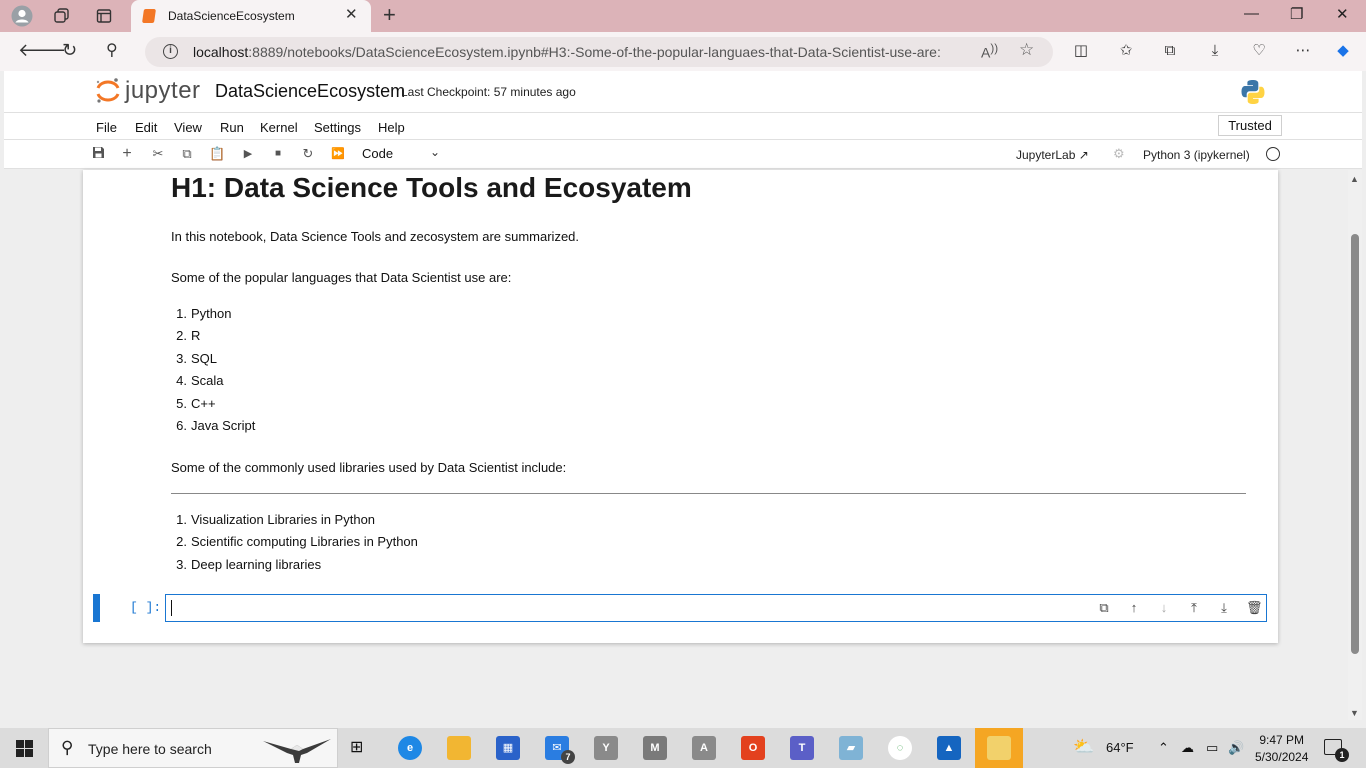 The height and width of the screenshot is (768, 1366). What do you see at coordinates (851, 748) in the screenshot?
I see `app-blue-icon: ▰` at bounding box center [851, 748].